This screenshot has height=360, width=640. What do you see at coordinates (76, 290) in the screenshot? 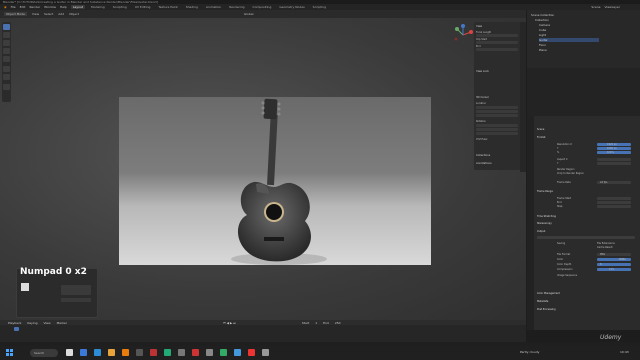
I see `operator-field` at bounding box center [76, 290].